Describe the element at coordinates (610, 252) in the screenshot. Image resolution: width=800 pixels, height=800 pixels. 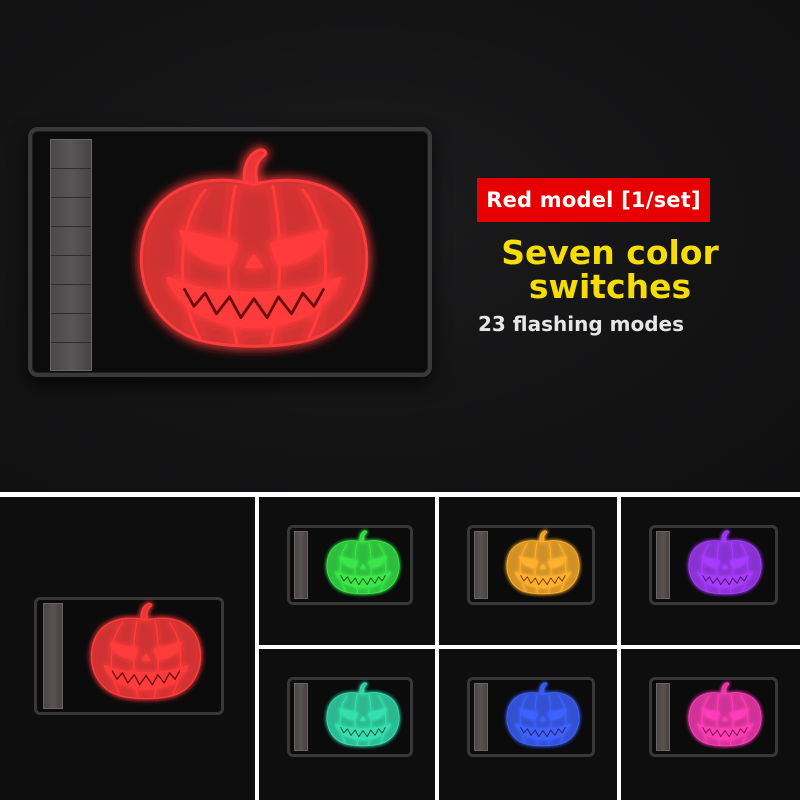
I see `headline-line-1: Seven color` at that location.